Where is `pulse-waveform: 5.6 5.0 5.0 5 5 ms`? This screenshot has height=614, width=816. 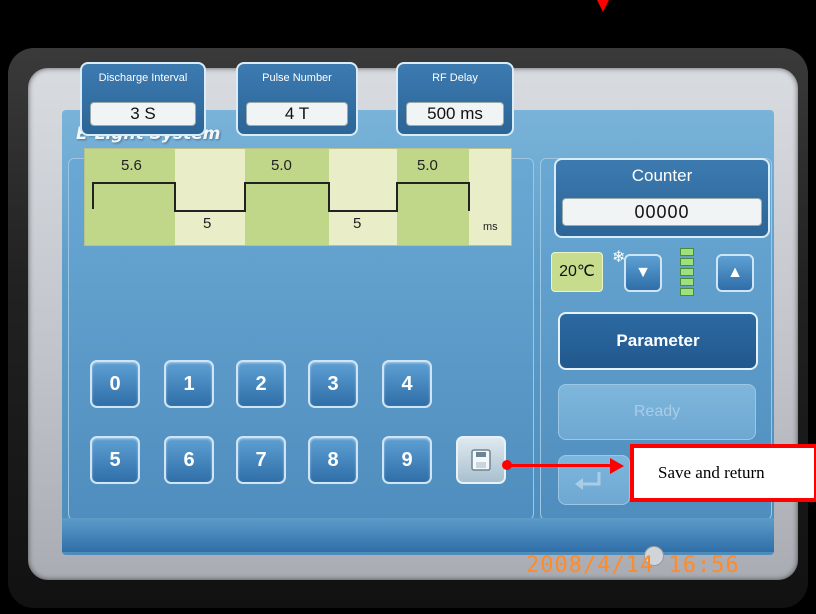 pulse-waveform: 5.6 5.0 5.0 5 5 ms is located at coordinates (298, 197).